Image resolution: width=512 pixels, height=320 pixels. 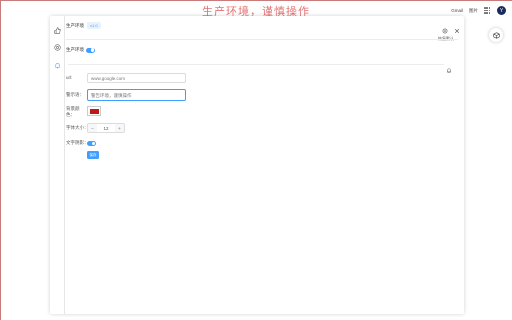 I want to click on url-label: url:, so click(x=69, y=77).